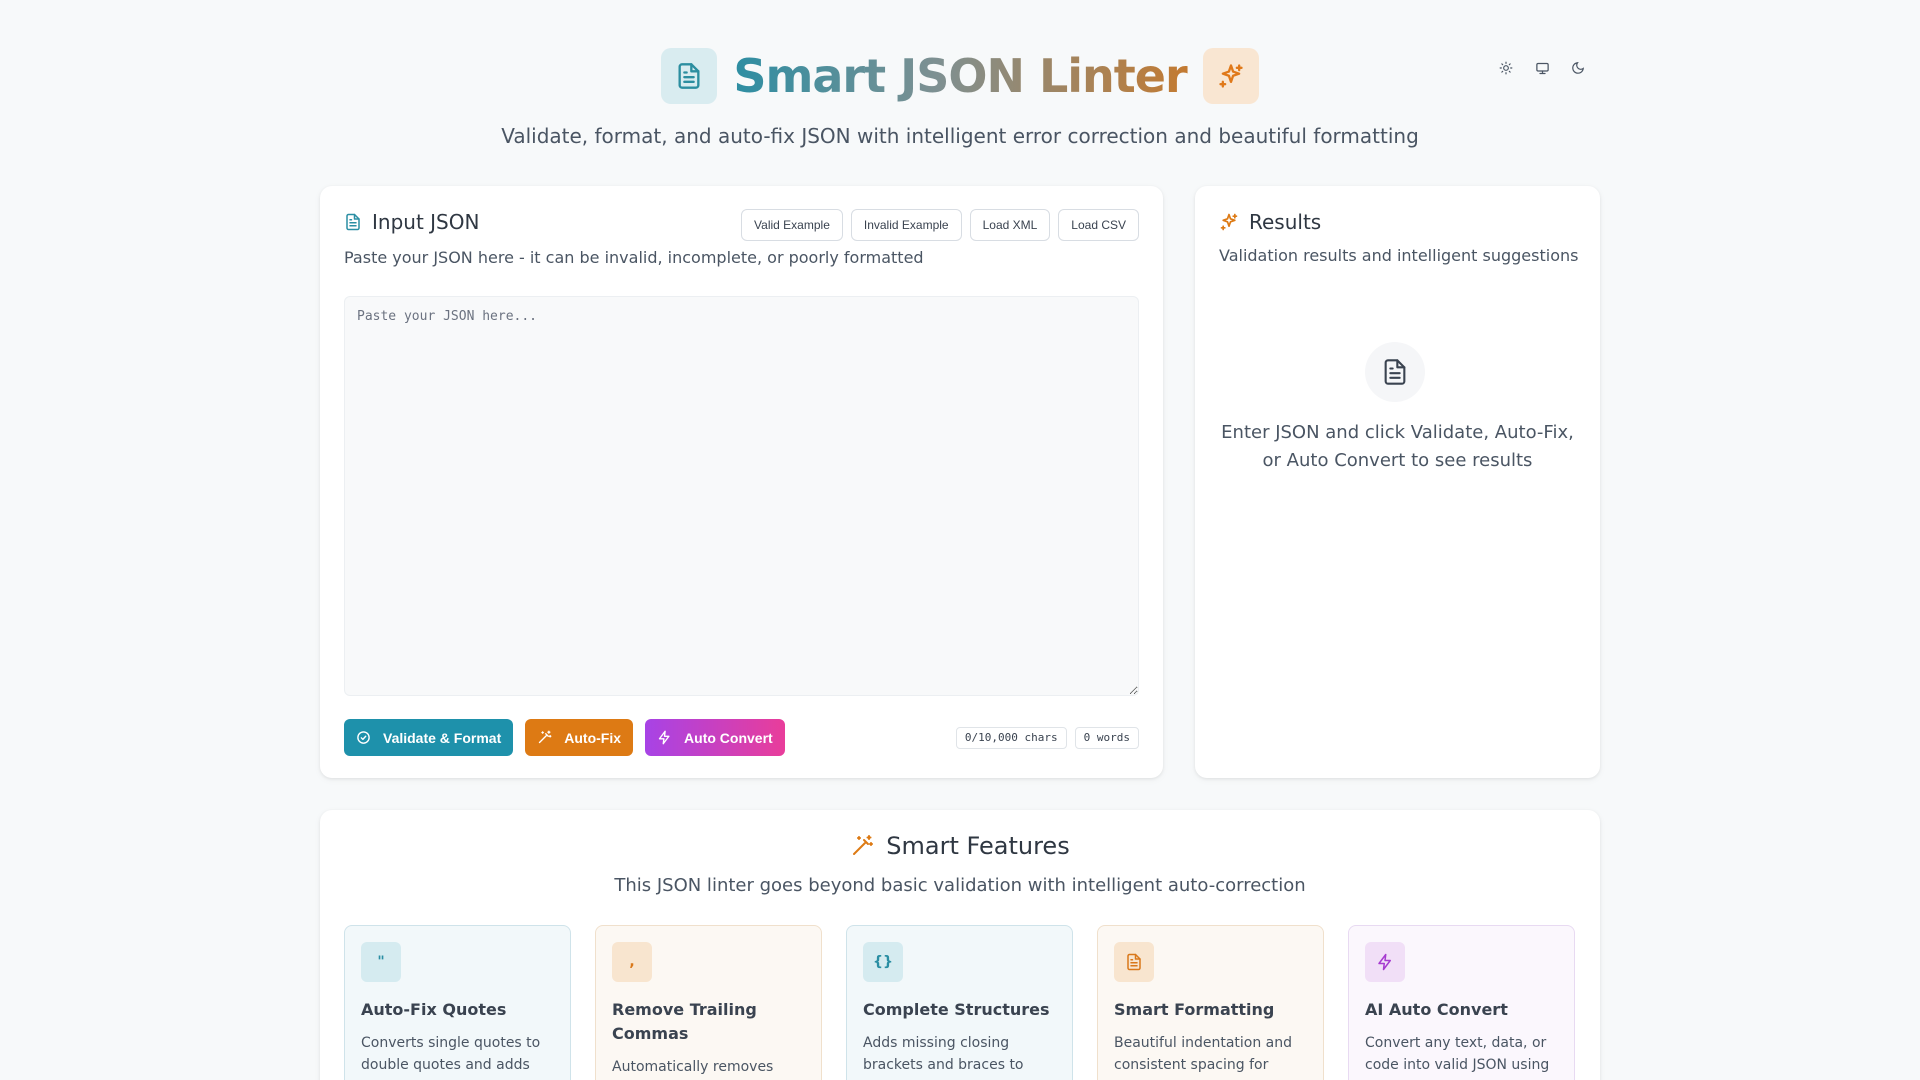 This screenshot has width=1920, height=1080. Describe the element at coordinates (684, 1021) in the screenshot. I see `feature-title: Remove Trailing Commas` at that location.